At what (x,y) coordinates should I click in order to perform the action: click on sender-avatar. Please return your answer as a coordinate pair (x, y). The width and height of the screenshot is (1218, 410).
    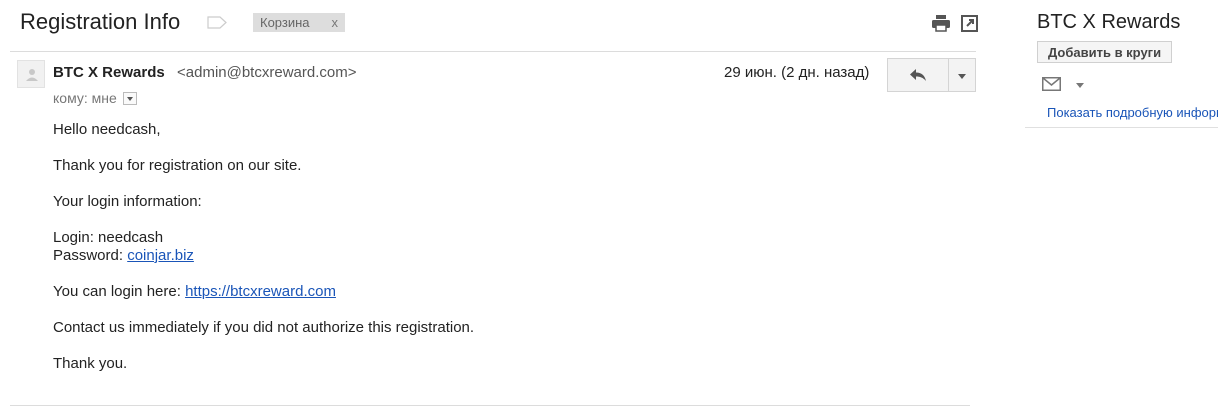
    Looking at the image, I should click on (31, 74).